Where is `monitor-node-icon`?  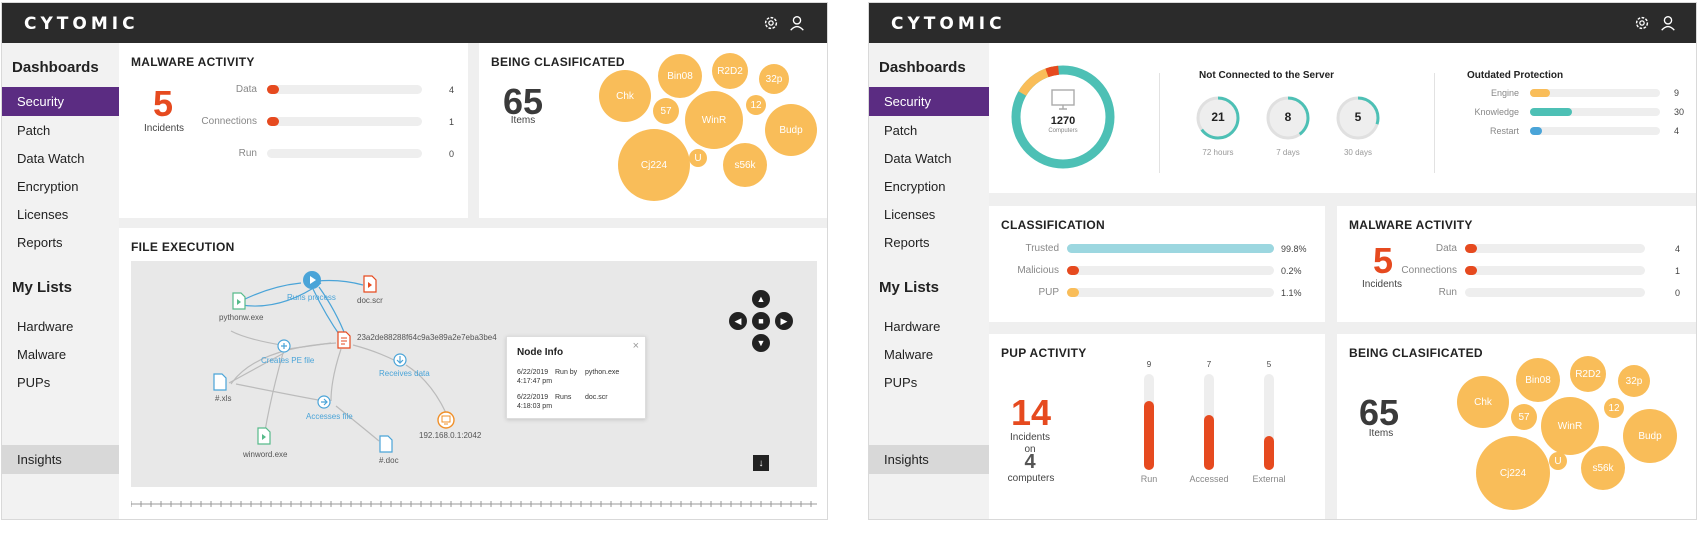 monitor-node-icon is located at coordinates (446, 420).